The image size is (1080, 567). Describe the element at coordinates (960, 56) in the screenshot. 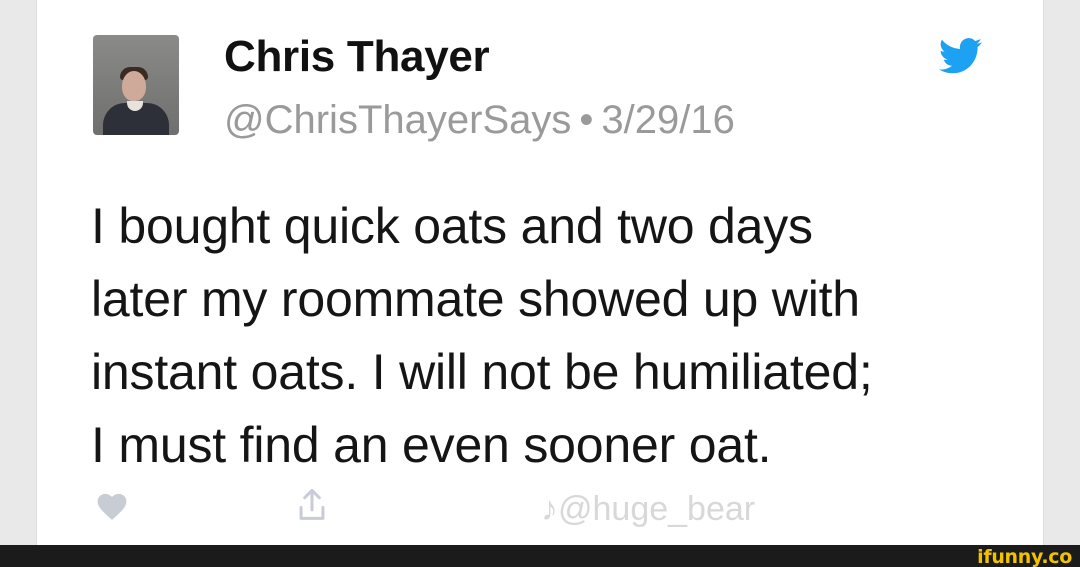

I see `twitter-bird-icon` at that location.